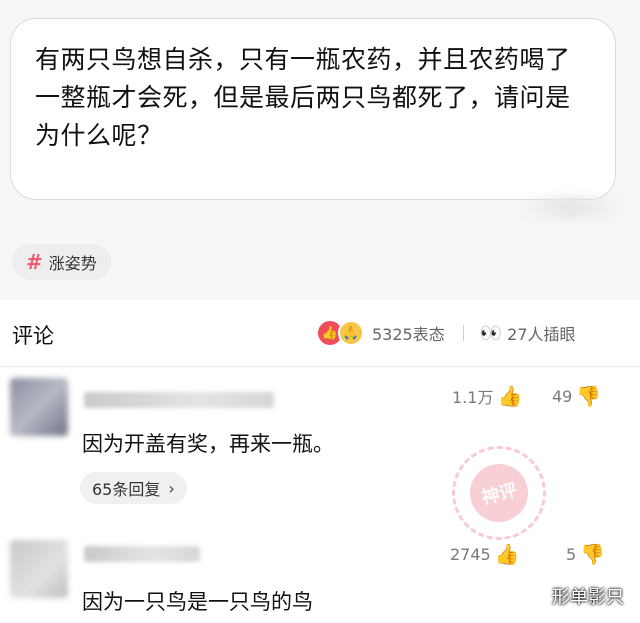 Image resolution: width=640 pixels, height=623 pixels. I want to click on hashtag-icon: #, so click(34, 262).